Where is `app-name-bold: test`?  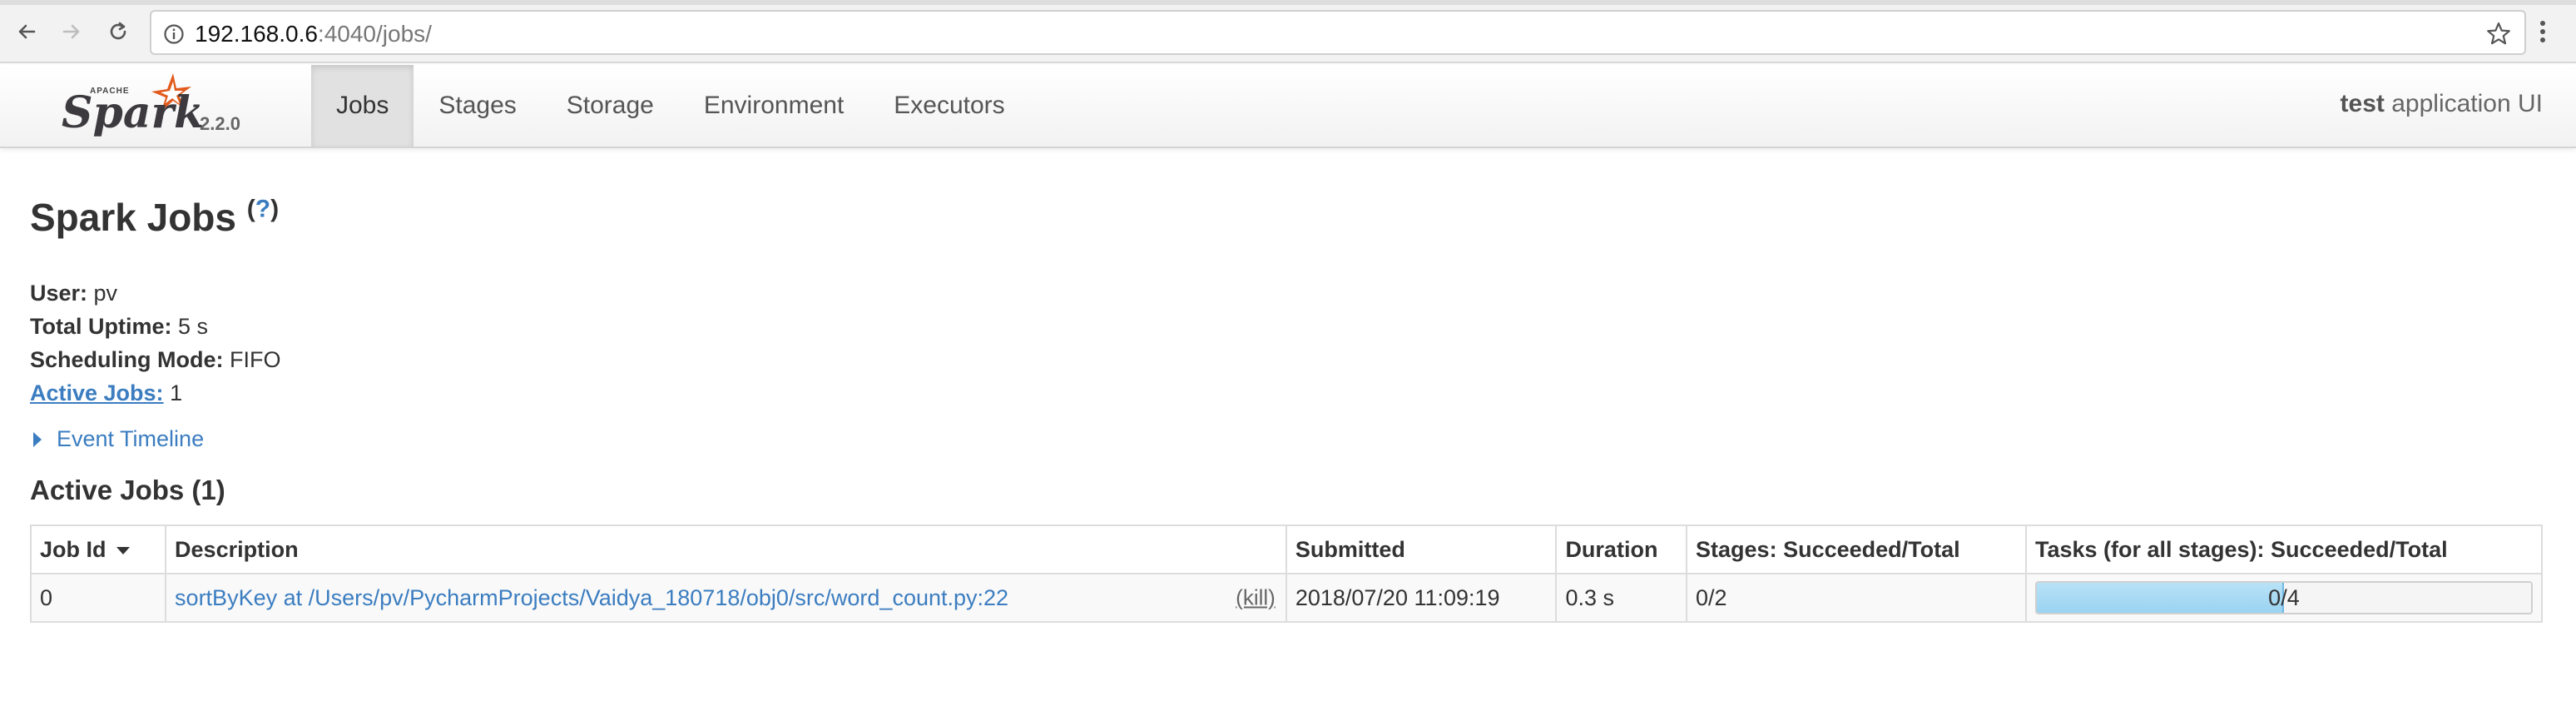
app-name-bold: test is located at coordinates (2362, 104).